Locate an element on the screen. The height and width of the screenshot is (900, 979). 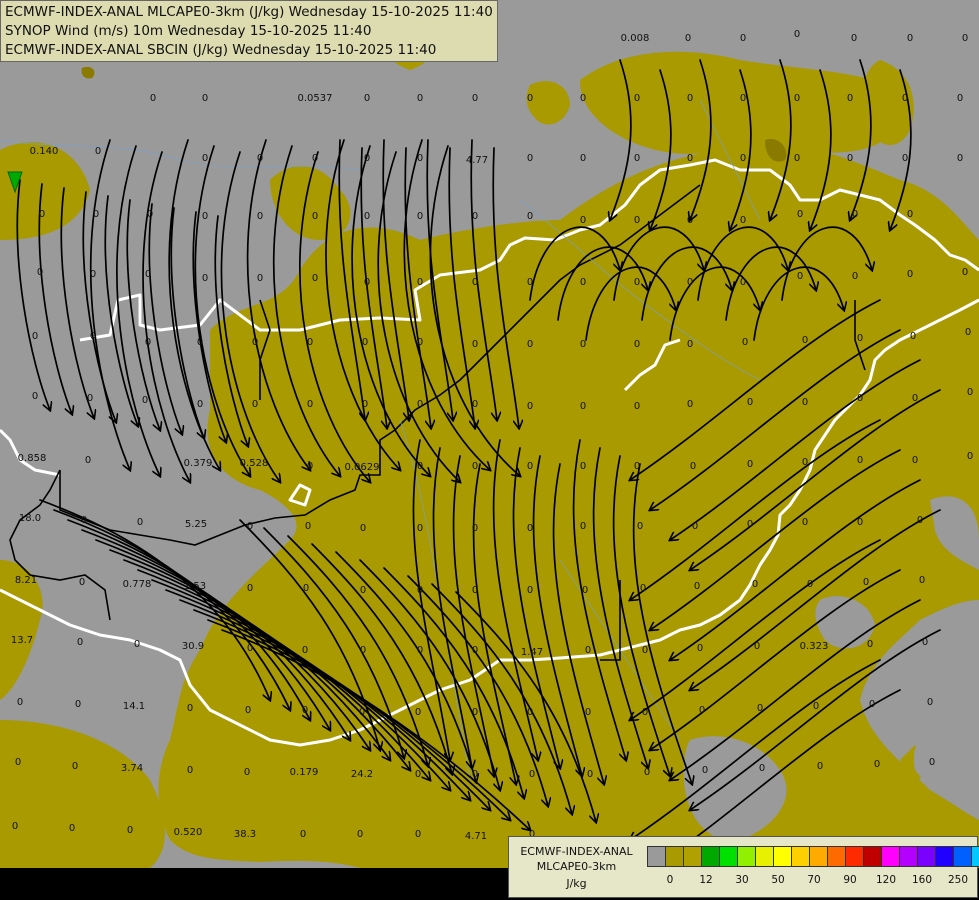
sbcin-value-label: 0.0537 is located at coordinates (315, 98).